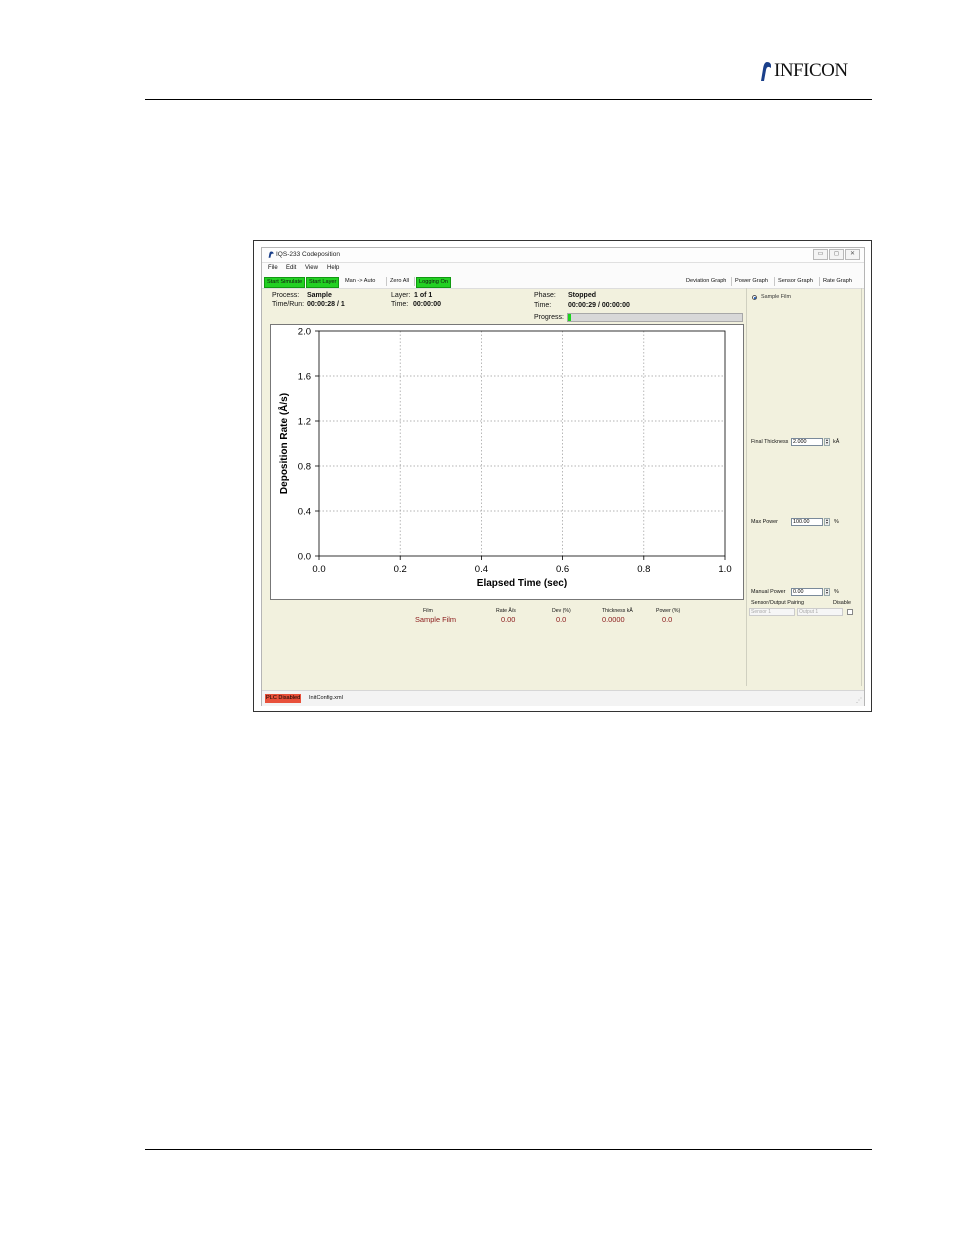  What do you see at coordinates (360, 281) in the screenshot?
I see `man-auto-button: Man -> Auto` at bounding box center [360, 281].